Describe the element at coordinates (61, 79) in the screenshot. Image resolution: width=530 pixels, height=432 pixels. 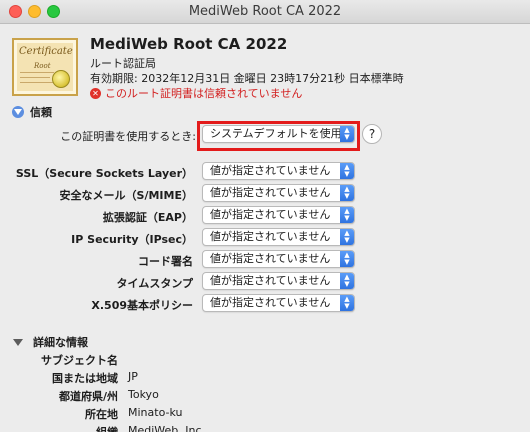
I see `certificate-seal-icon` at that location.